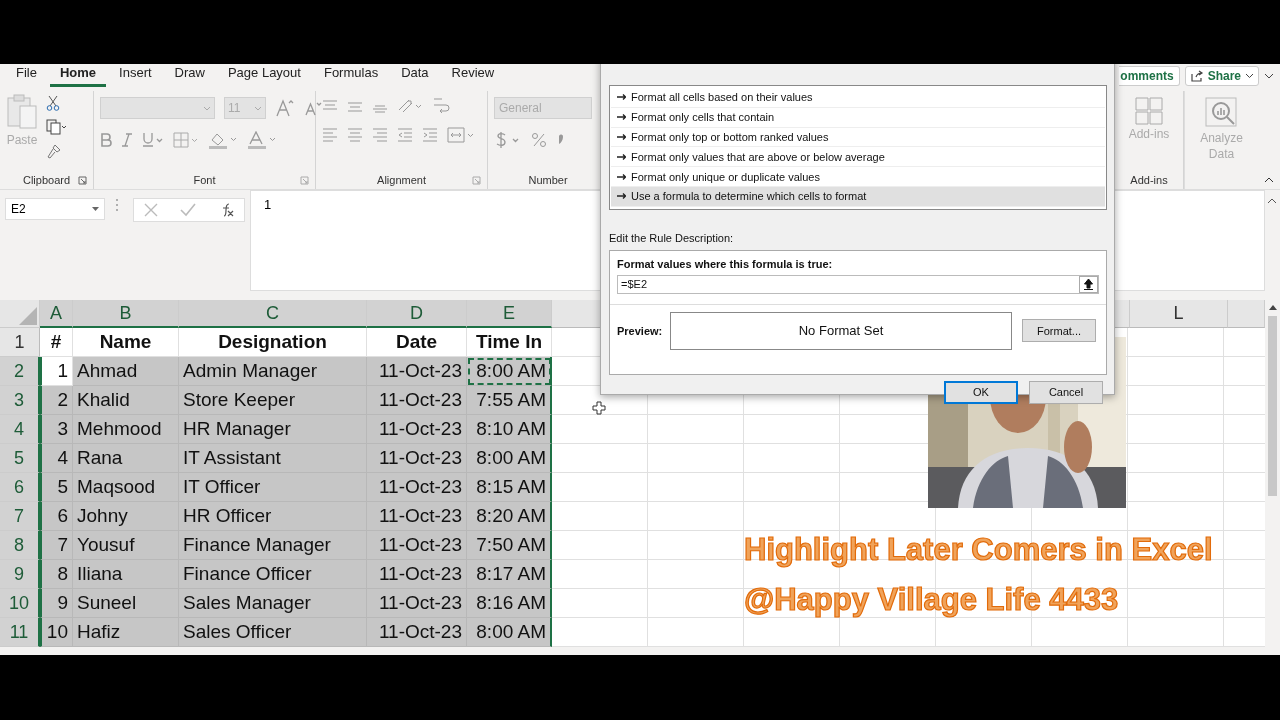 This screenshot has height=720, width=1280. What do you see at coordinates (46, 180) in the screenshot?
I see `group-label: Clipboard` at bounding box center [46, 180].